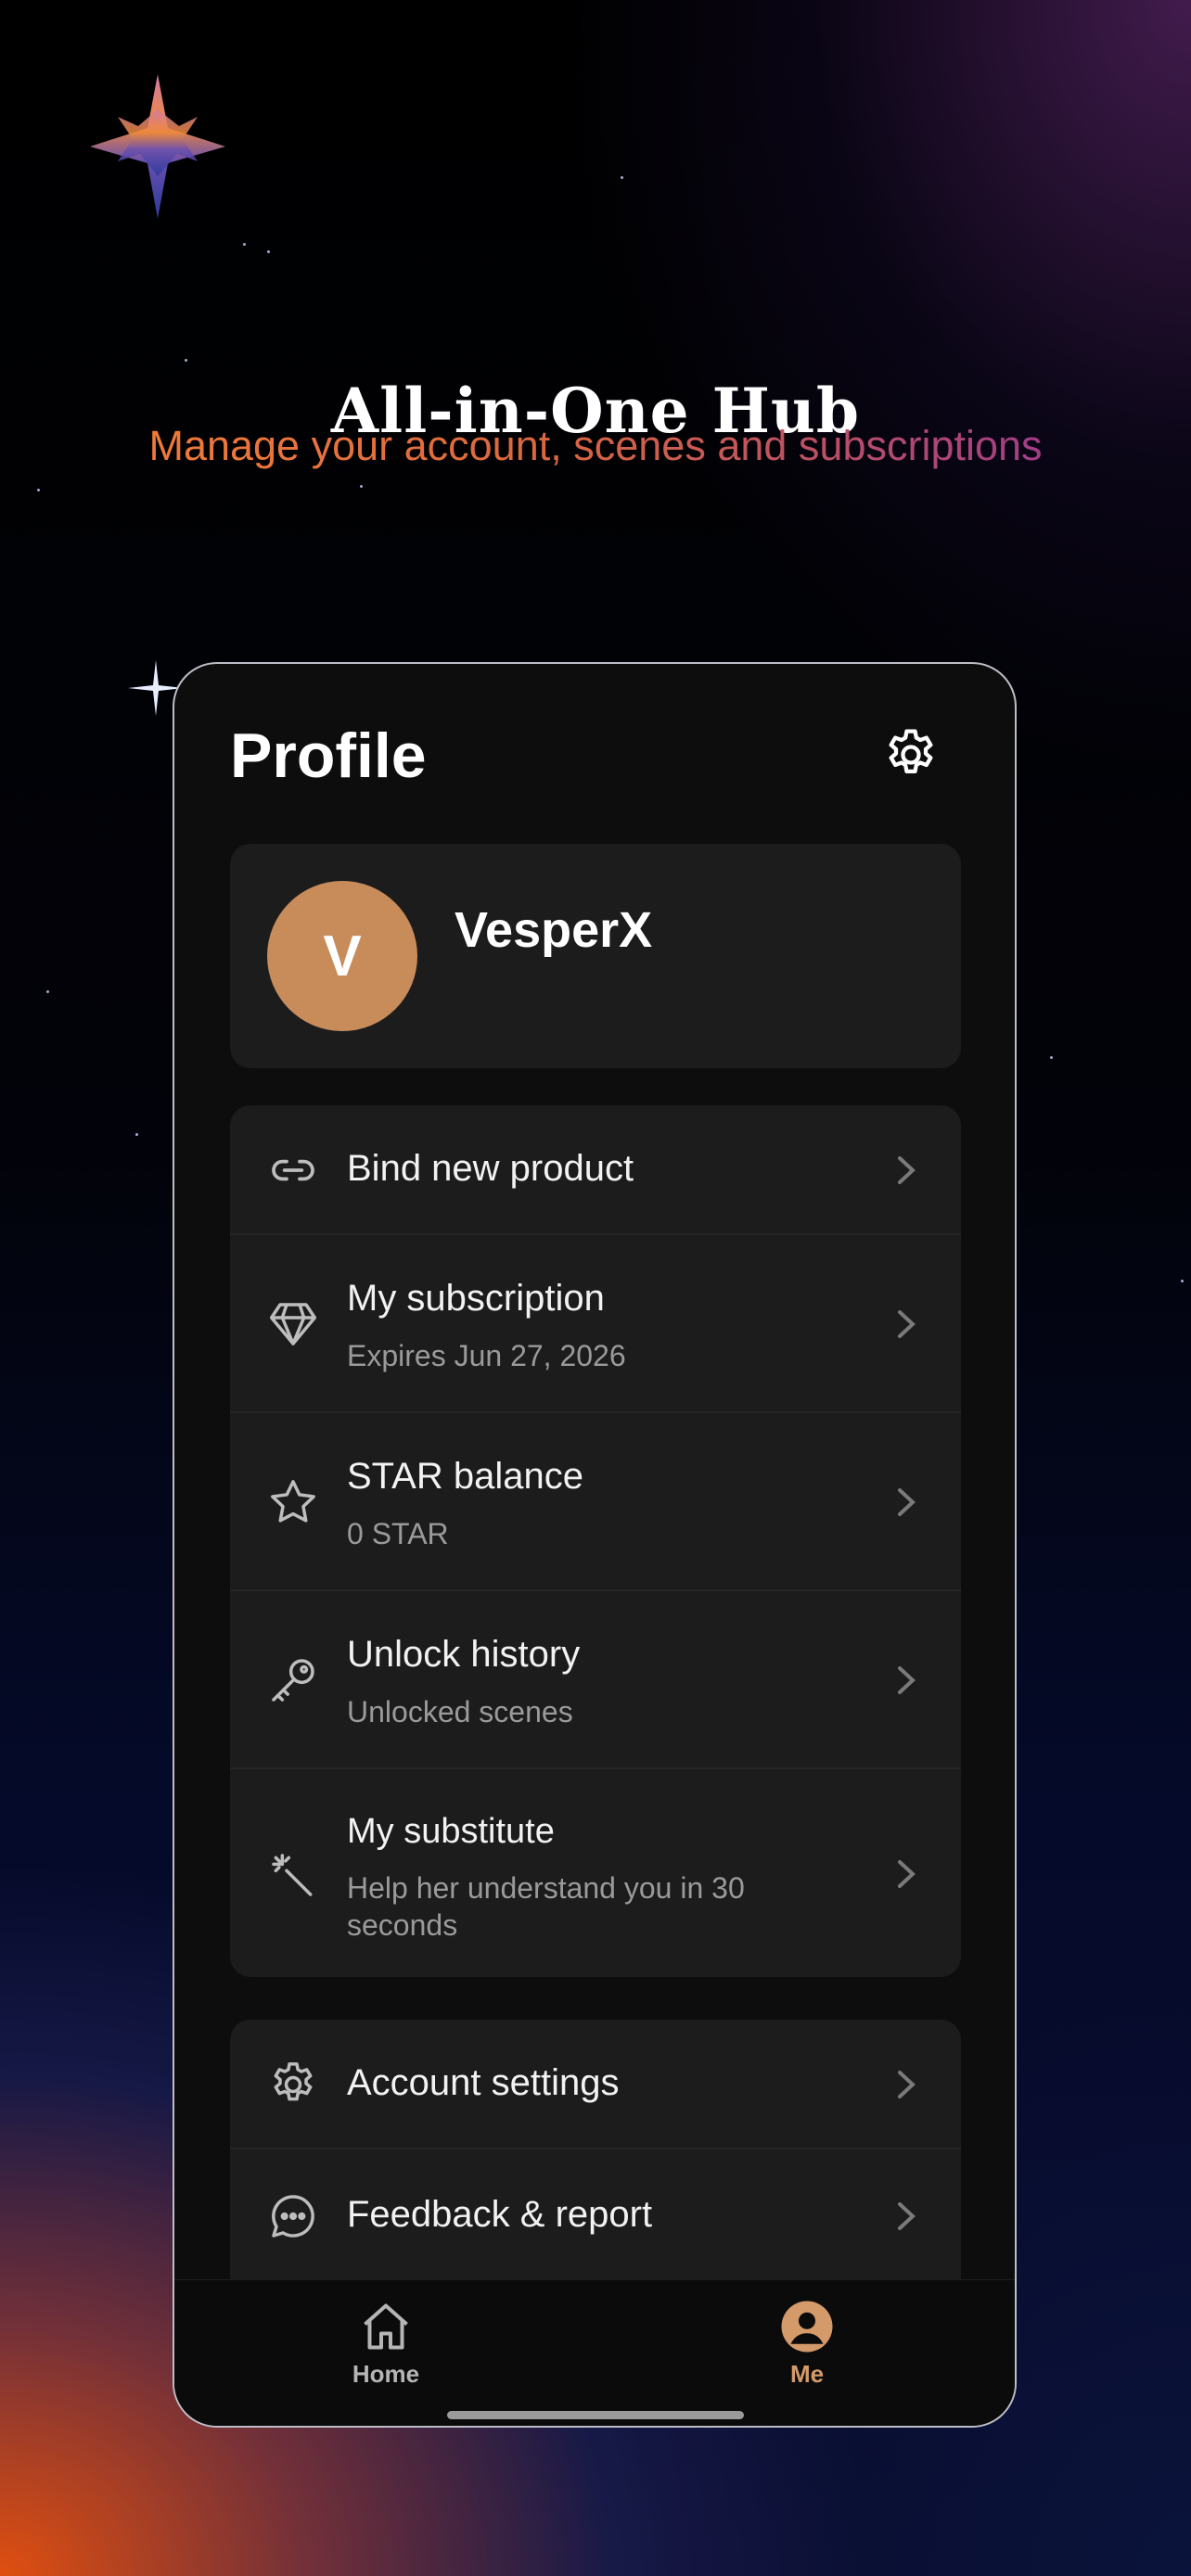 The width and height of the screenshot is (1191, 2576). What do you see at coordinates (386, 2326) in the screenshot?
I see `home-icon` at bounding box center [386, 2326].